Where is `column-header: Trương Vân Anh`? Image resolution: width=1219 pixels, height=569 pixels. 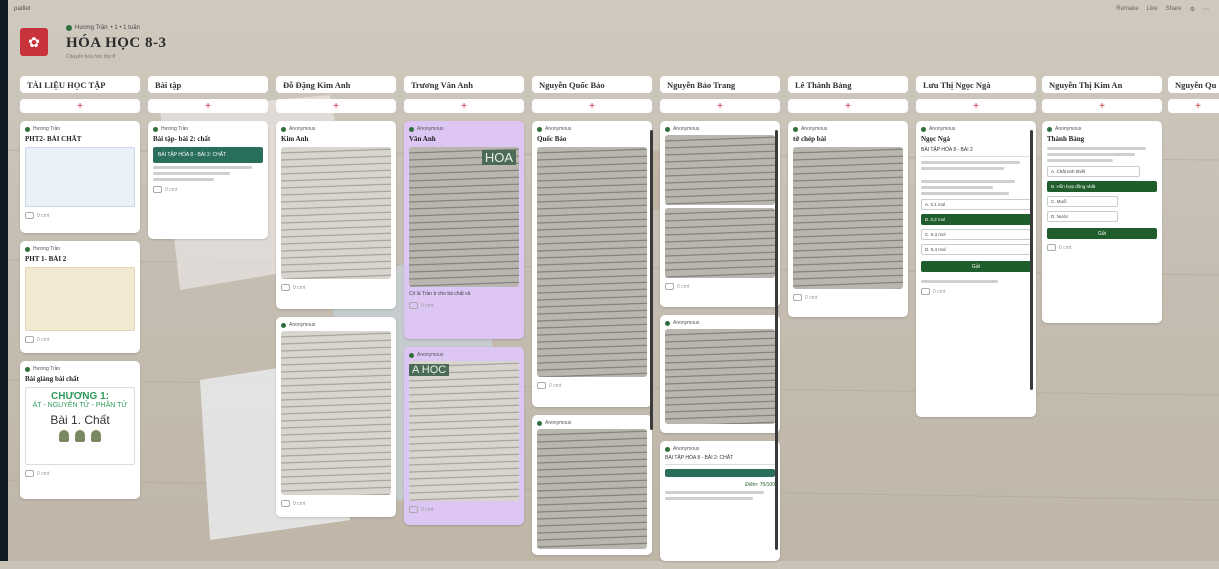
column-header: Trương Vân Anh is located at coordinates (464, 84).